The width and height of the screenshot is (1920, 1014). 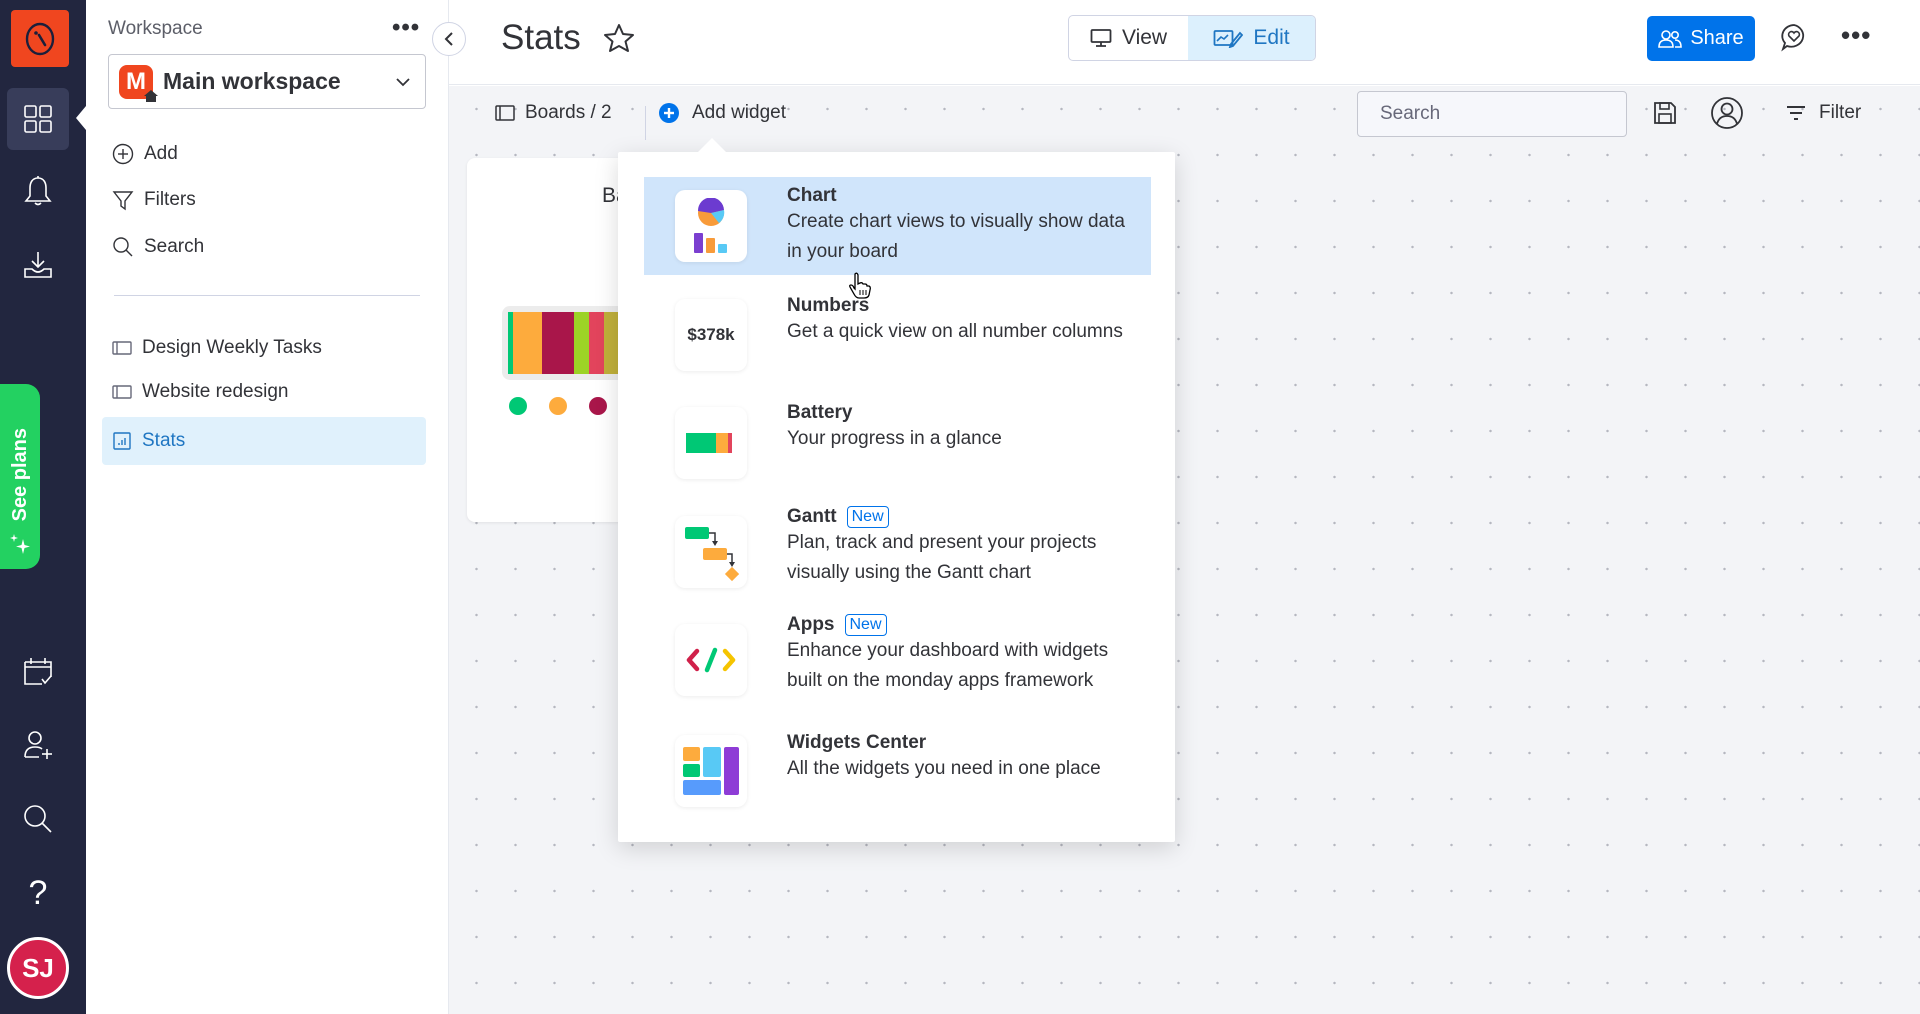 I want to click on rail-inbox-button, so click(x=38, y=265).